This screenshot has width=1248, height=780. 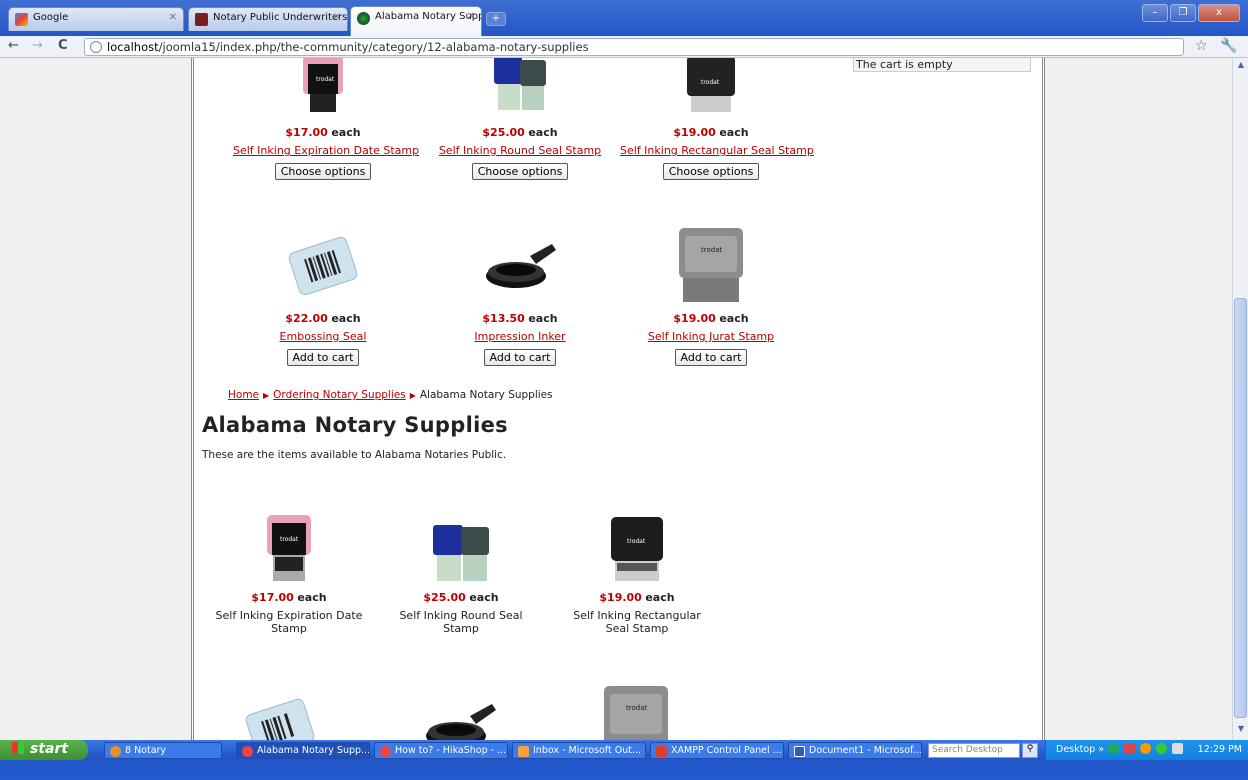 What do you see at coordinates (1228, 46) in the screenshot?
I see `wrench-menu-icon: 🔧` at bounding box center [1228, 46].